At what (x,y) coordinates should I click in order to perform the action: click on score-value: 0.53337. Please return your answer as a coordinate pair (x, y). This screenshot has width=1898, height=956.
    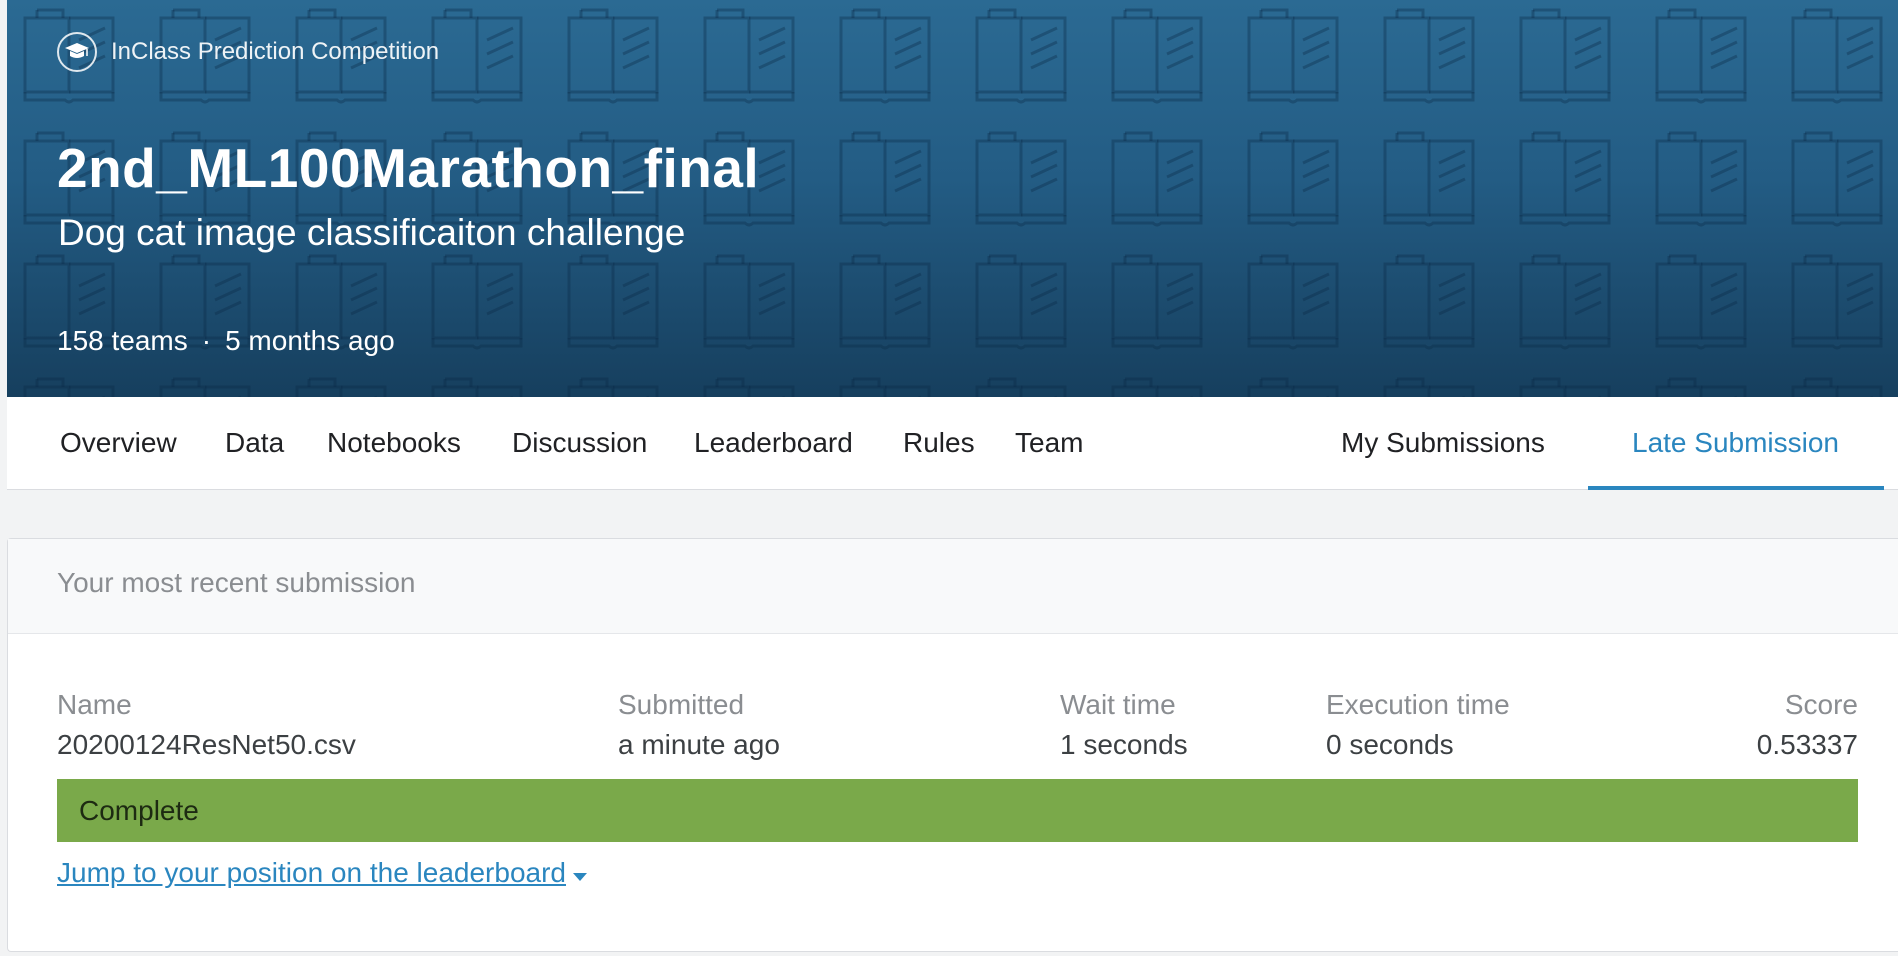
    Looking at the image, I should click on (1807, 744).